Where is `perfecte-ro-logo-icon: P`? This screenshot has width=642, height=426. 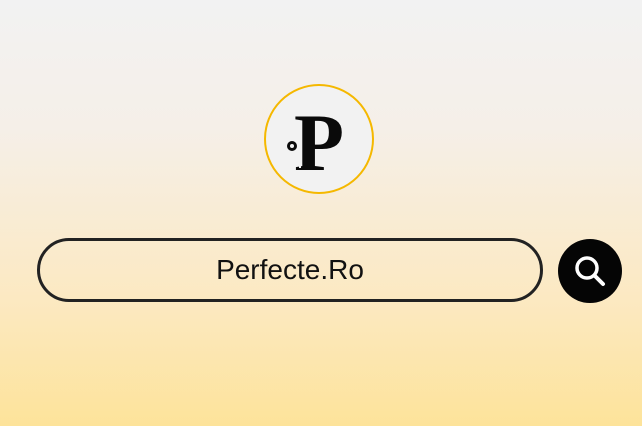 perfecte-ro-logo-icon: P is located at coordinates (319, 139).